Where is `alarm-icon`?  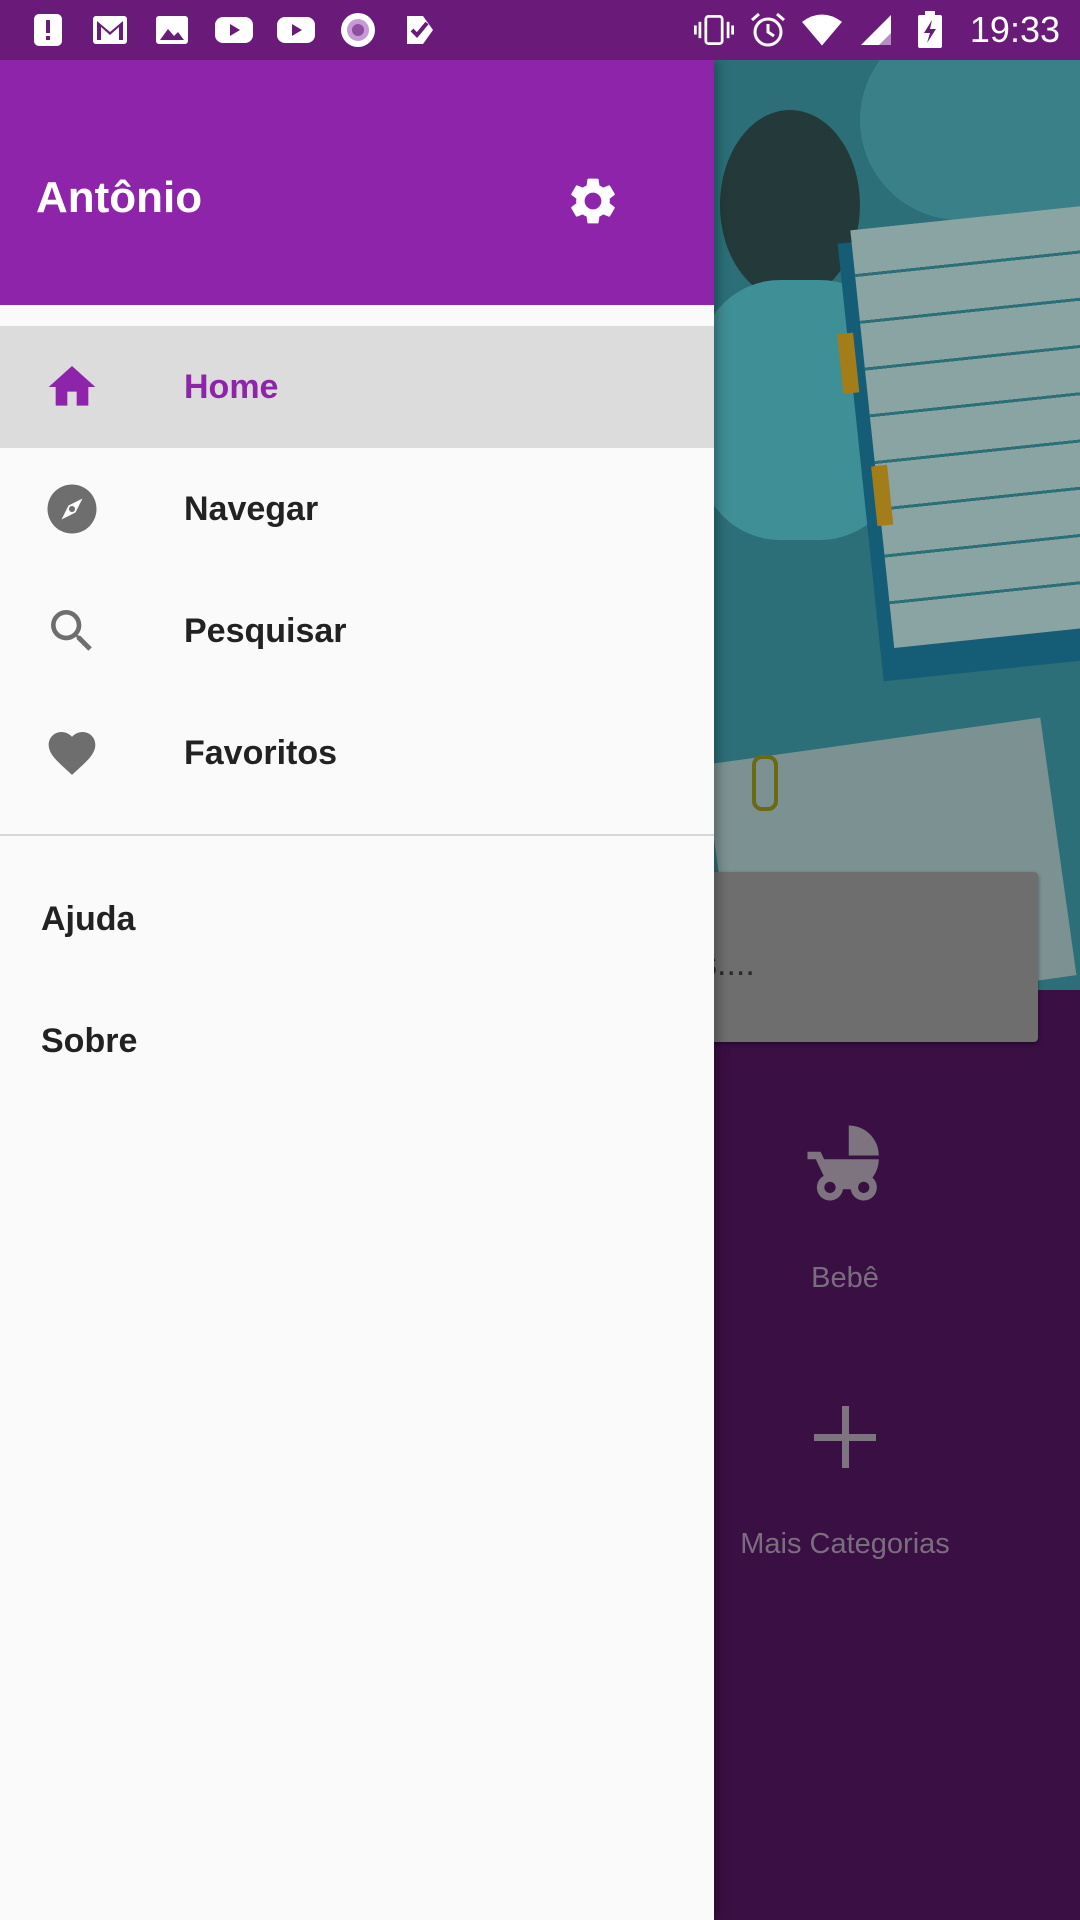
alarm-icon is located at coordinates (768, 30).